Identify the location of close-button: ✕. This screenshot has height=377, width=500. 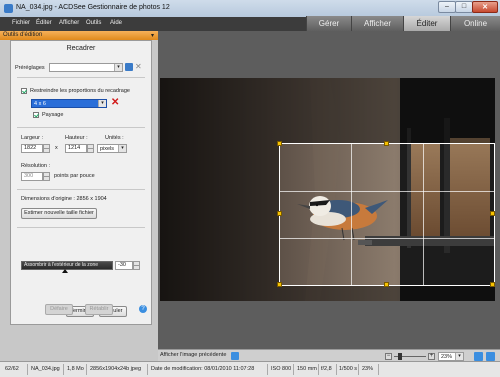
(485, 7).